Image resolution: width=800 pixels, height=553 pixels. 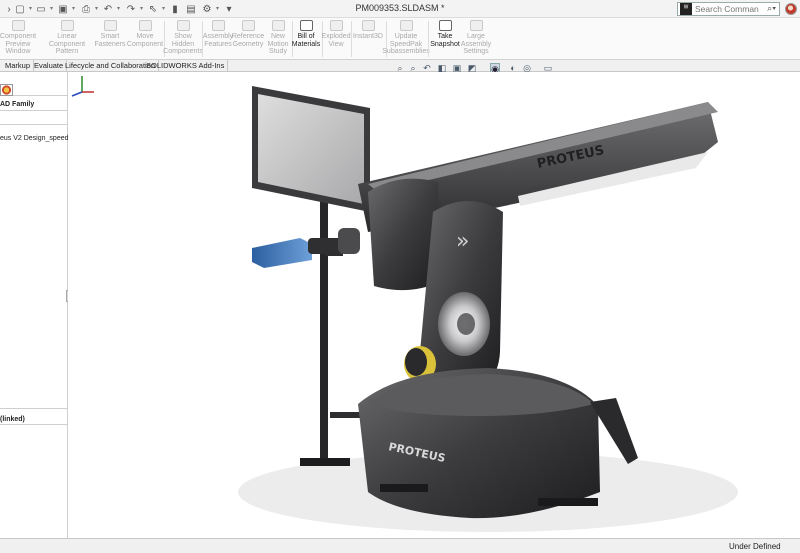 I want to click on exploded-view-button: Exploded View, so click(x=336, y=34).